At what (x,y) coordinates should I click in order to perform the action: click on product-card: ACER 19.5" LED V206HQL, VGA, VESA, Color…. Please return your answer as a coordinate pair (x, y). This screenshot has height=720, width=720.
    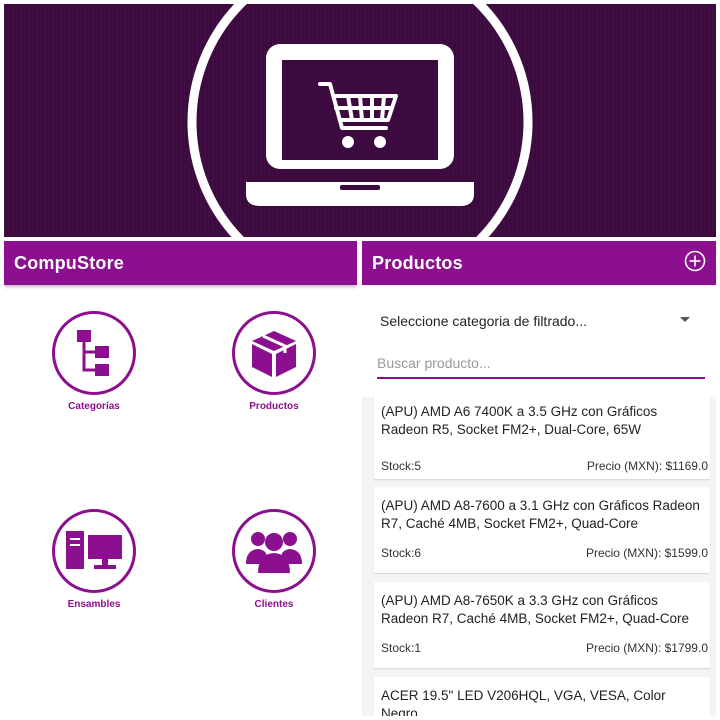
    Looking at the image, I should click on (542, 696).